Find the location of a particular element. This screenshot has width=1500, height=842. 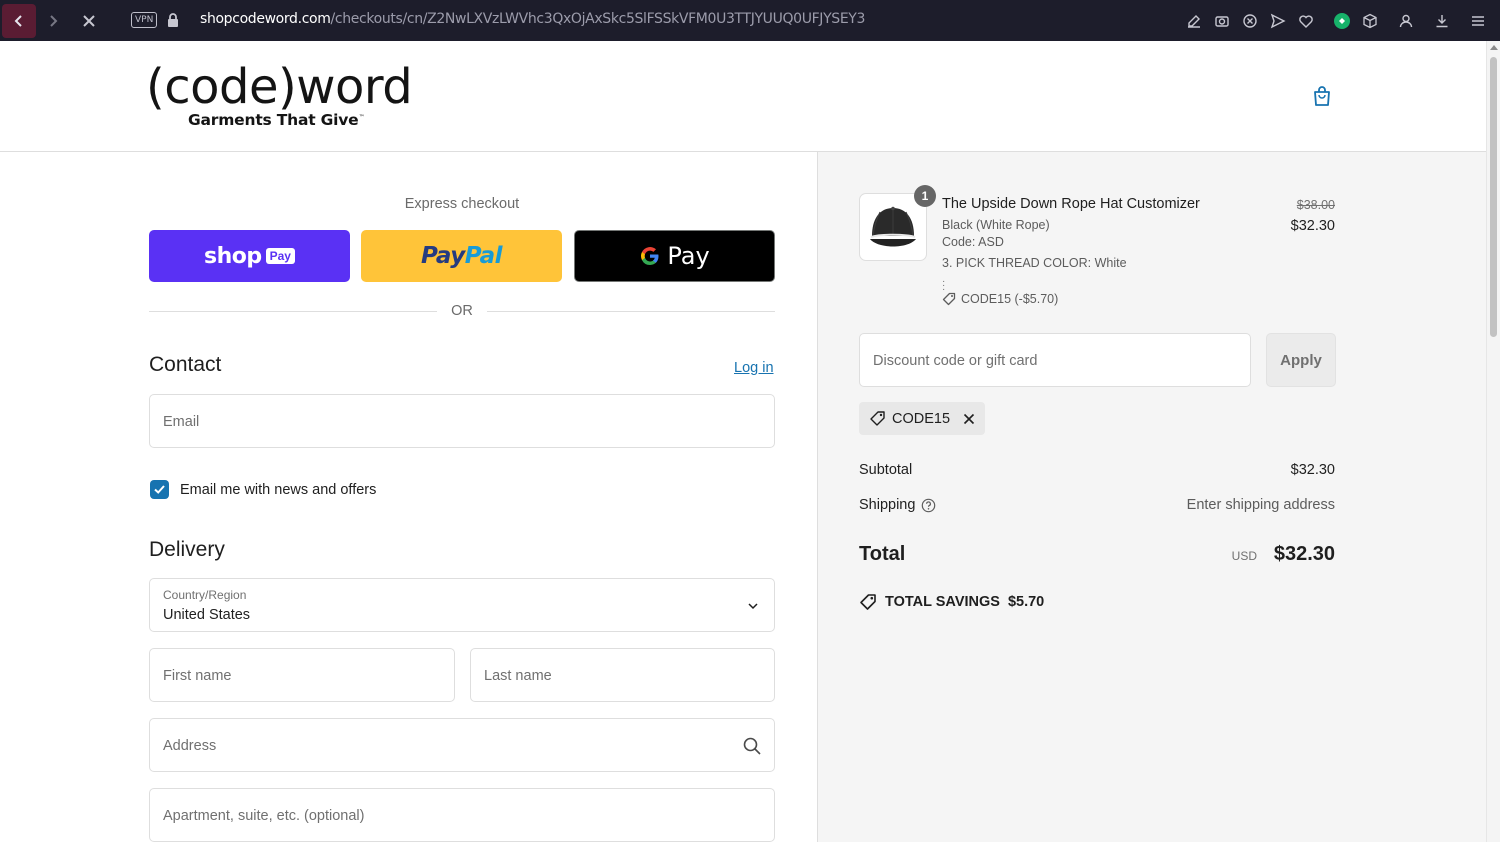

email-placeholder: Email is located at coordinates (181, 422).